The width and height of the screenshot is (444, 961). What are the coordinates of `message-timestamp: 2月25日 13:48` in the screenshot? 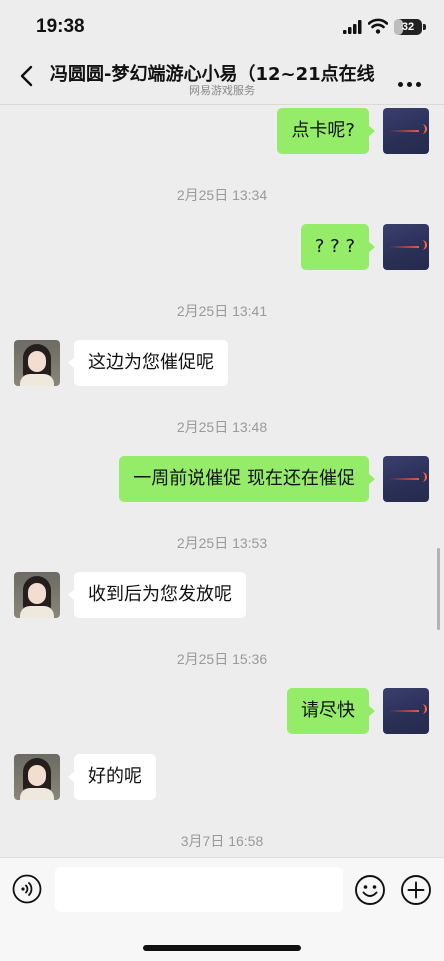 It's located at (222, 427).